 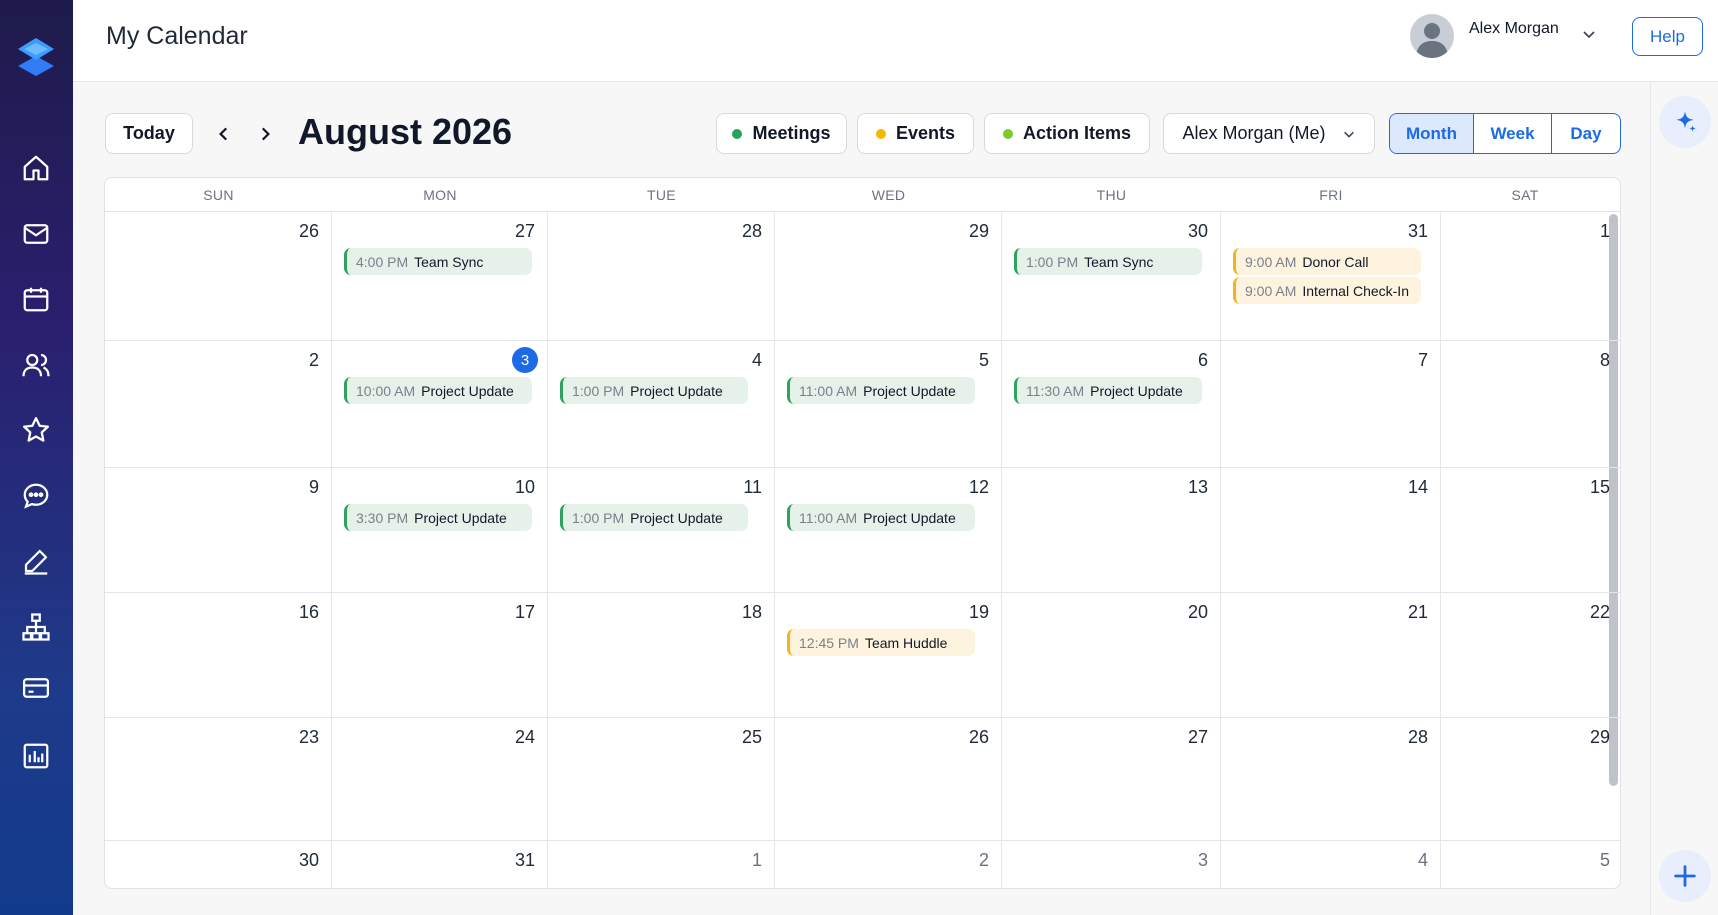 What do you see at coordinates (781, 133) in the screenshot?
I see `filter-meetings: Meetings` at bounding box center [781, 133].